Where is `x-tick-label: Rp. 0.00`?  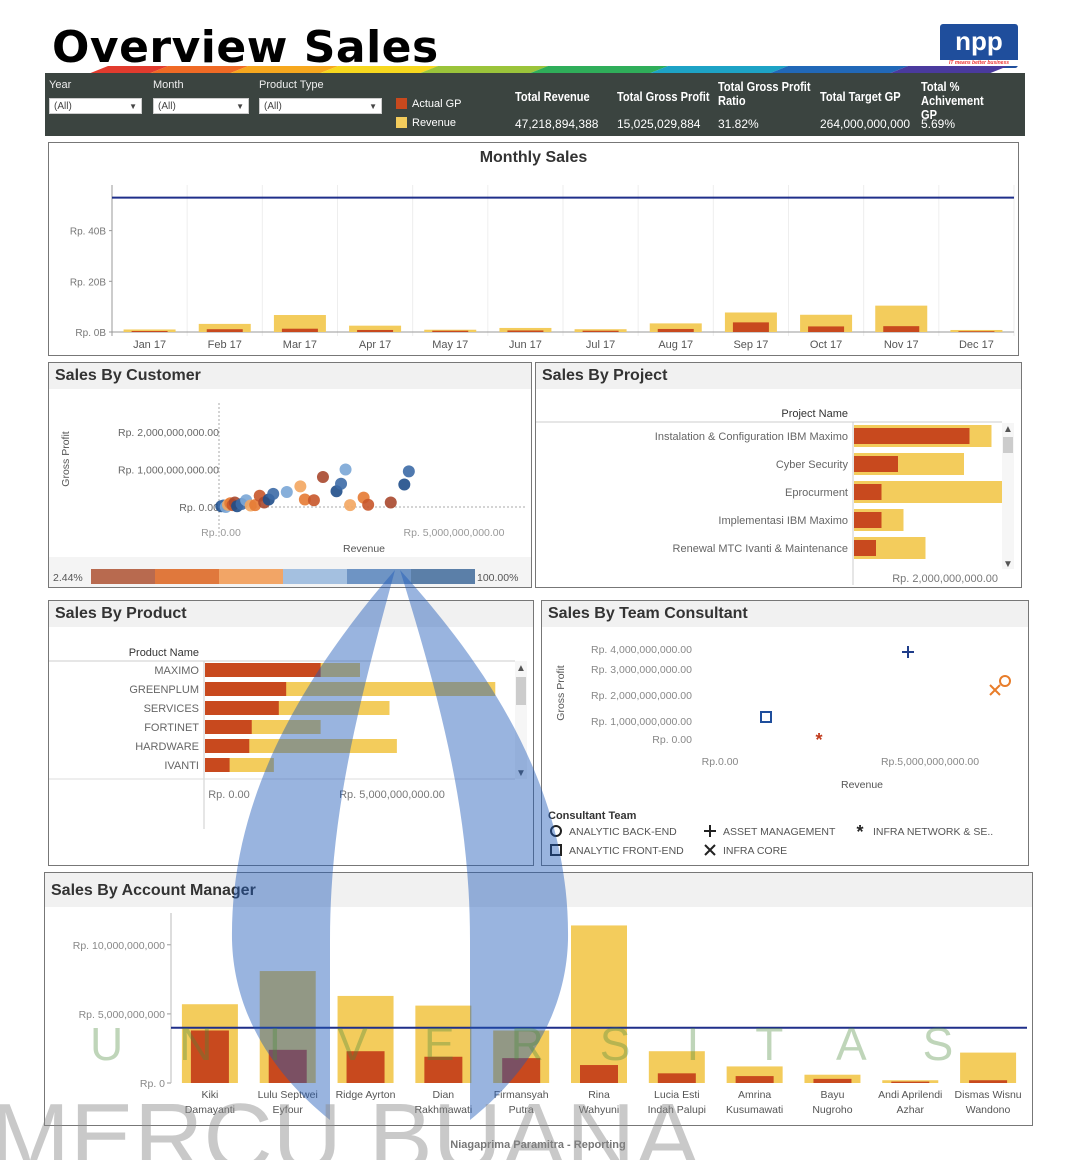
x-tick-label: Rp. 0.00 is located at coordinates (221, 533).